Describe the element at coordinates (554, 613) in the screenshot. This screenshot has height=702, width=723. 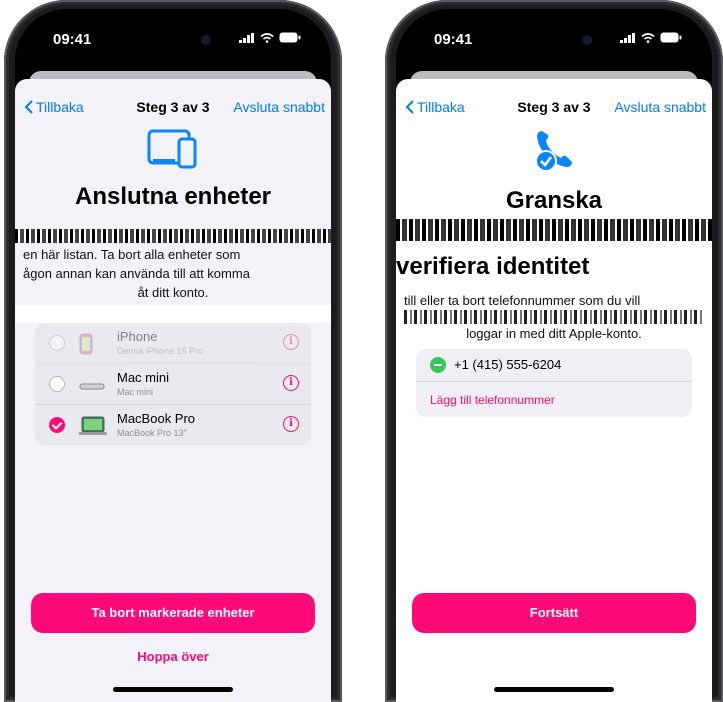
I see `continue-button: Fortsätt` at that location.